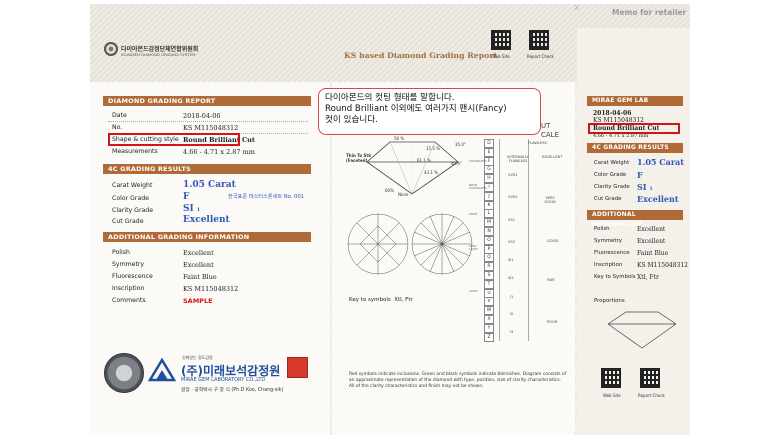  What do you see at coordinates (512, 220) in the screenshot?
I see `scale-word: VS1` at bounding box center [512, 220].